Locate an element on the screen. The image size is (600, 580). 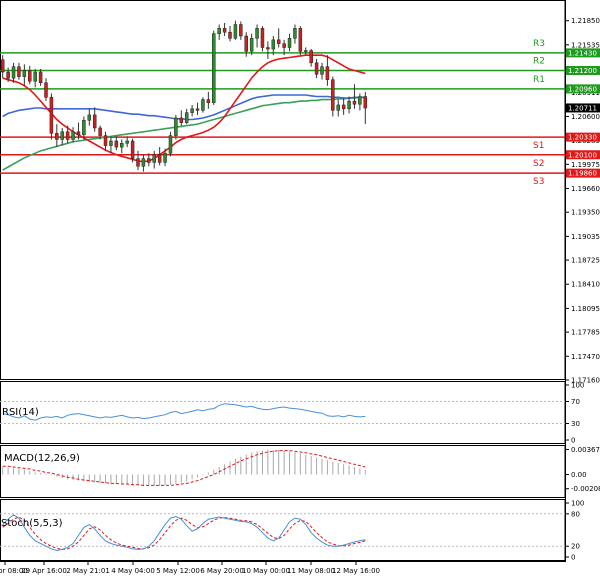
rsi-tick-label: 70 is located at coordinates (575, 402).